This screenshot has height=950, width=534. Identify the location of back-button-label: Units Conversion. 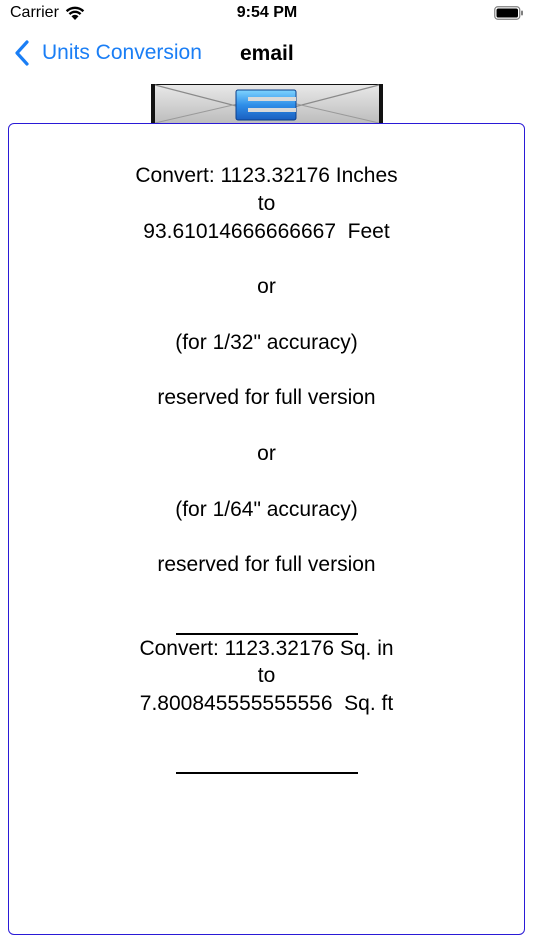
(122, 52).